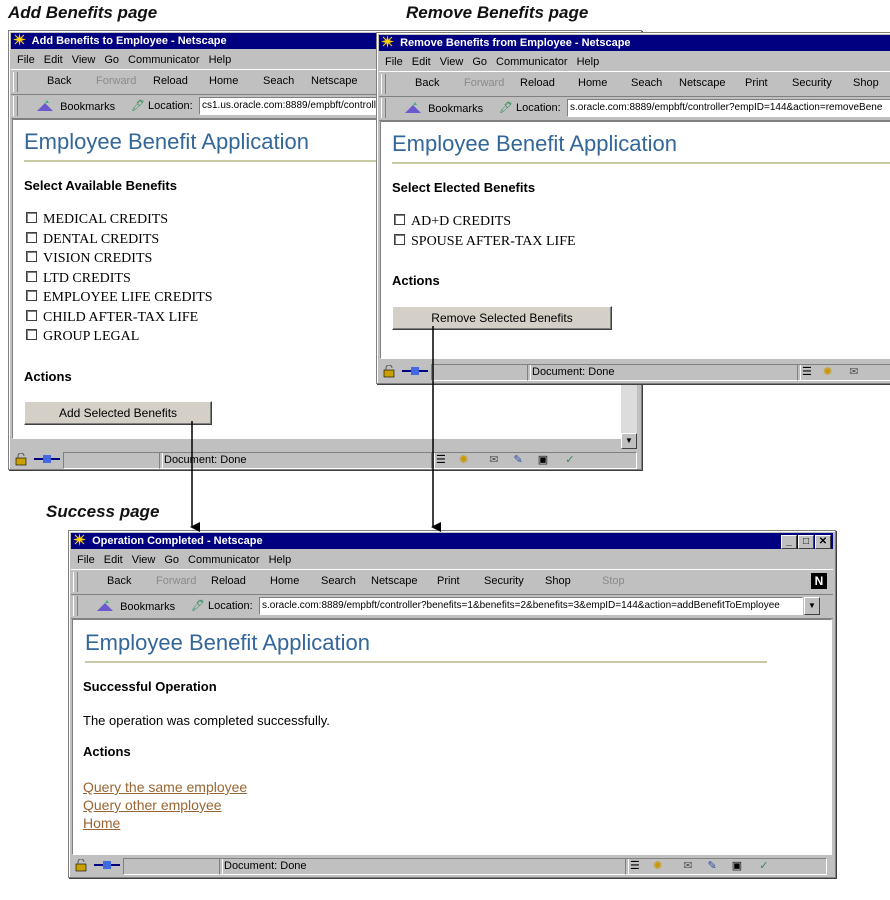 Image resolution: width=890 pixels, height=900 pixels. I want to click on benefit-checkbox: CHILD AFTER-TAX LIFE, so click(112, 318).